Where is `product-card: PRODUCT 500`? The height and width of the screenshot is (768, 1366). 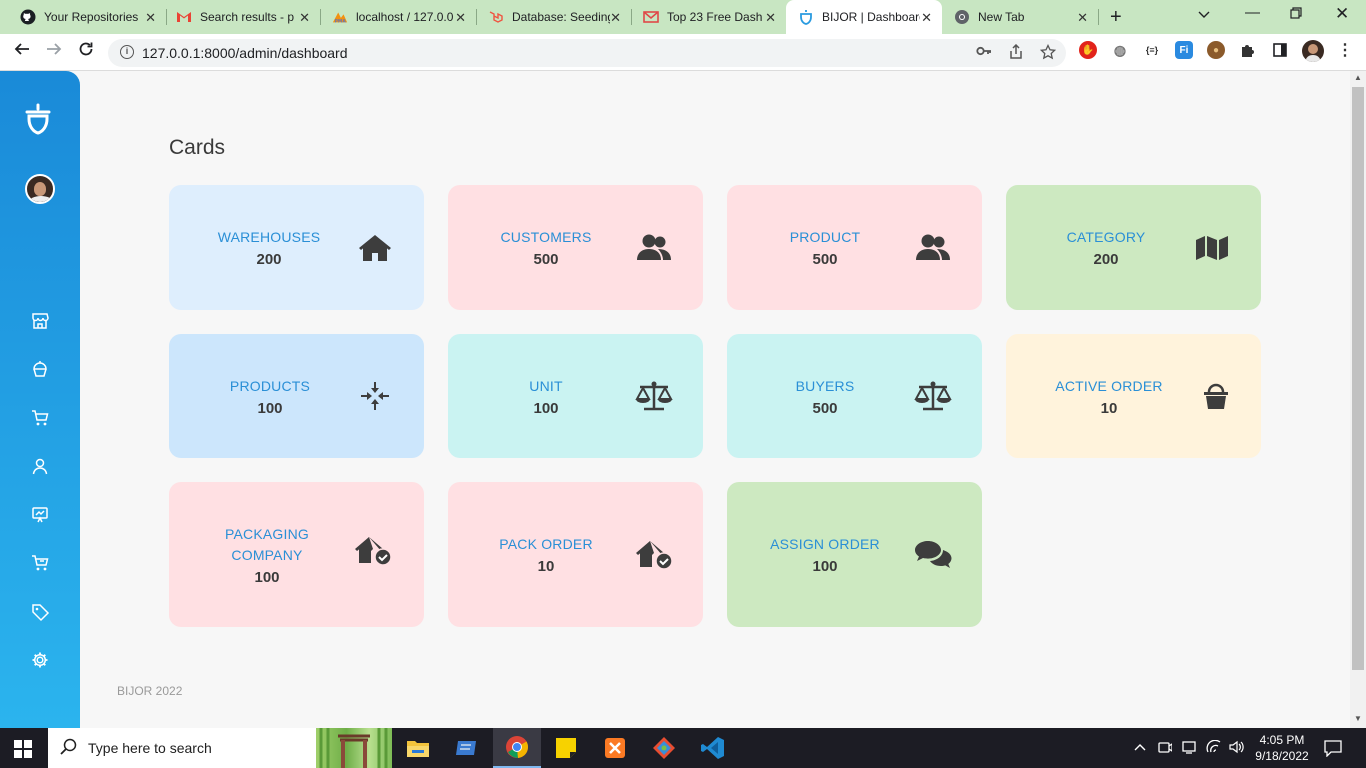 product-card: PRODUCT 500 is located at coordinates (854, 247).